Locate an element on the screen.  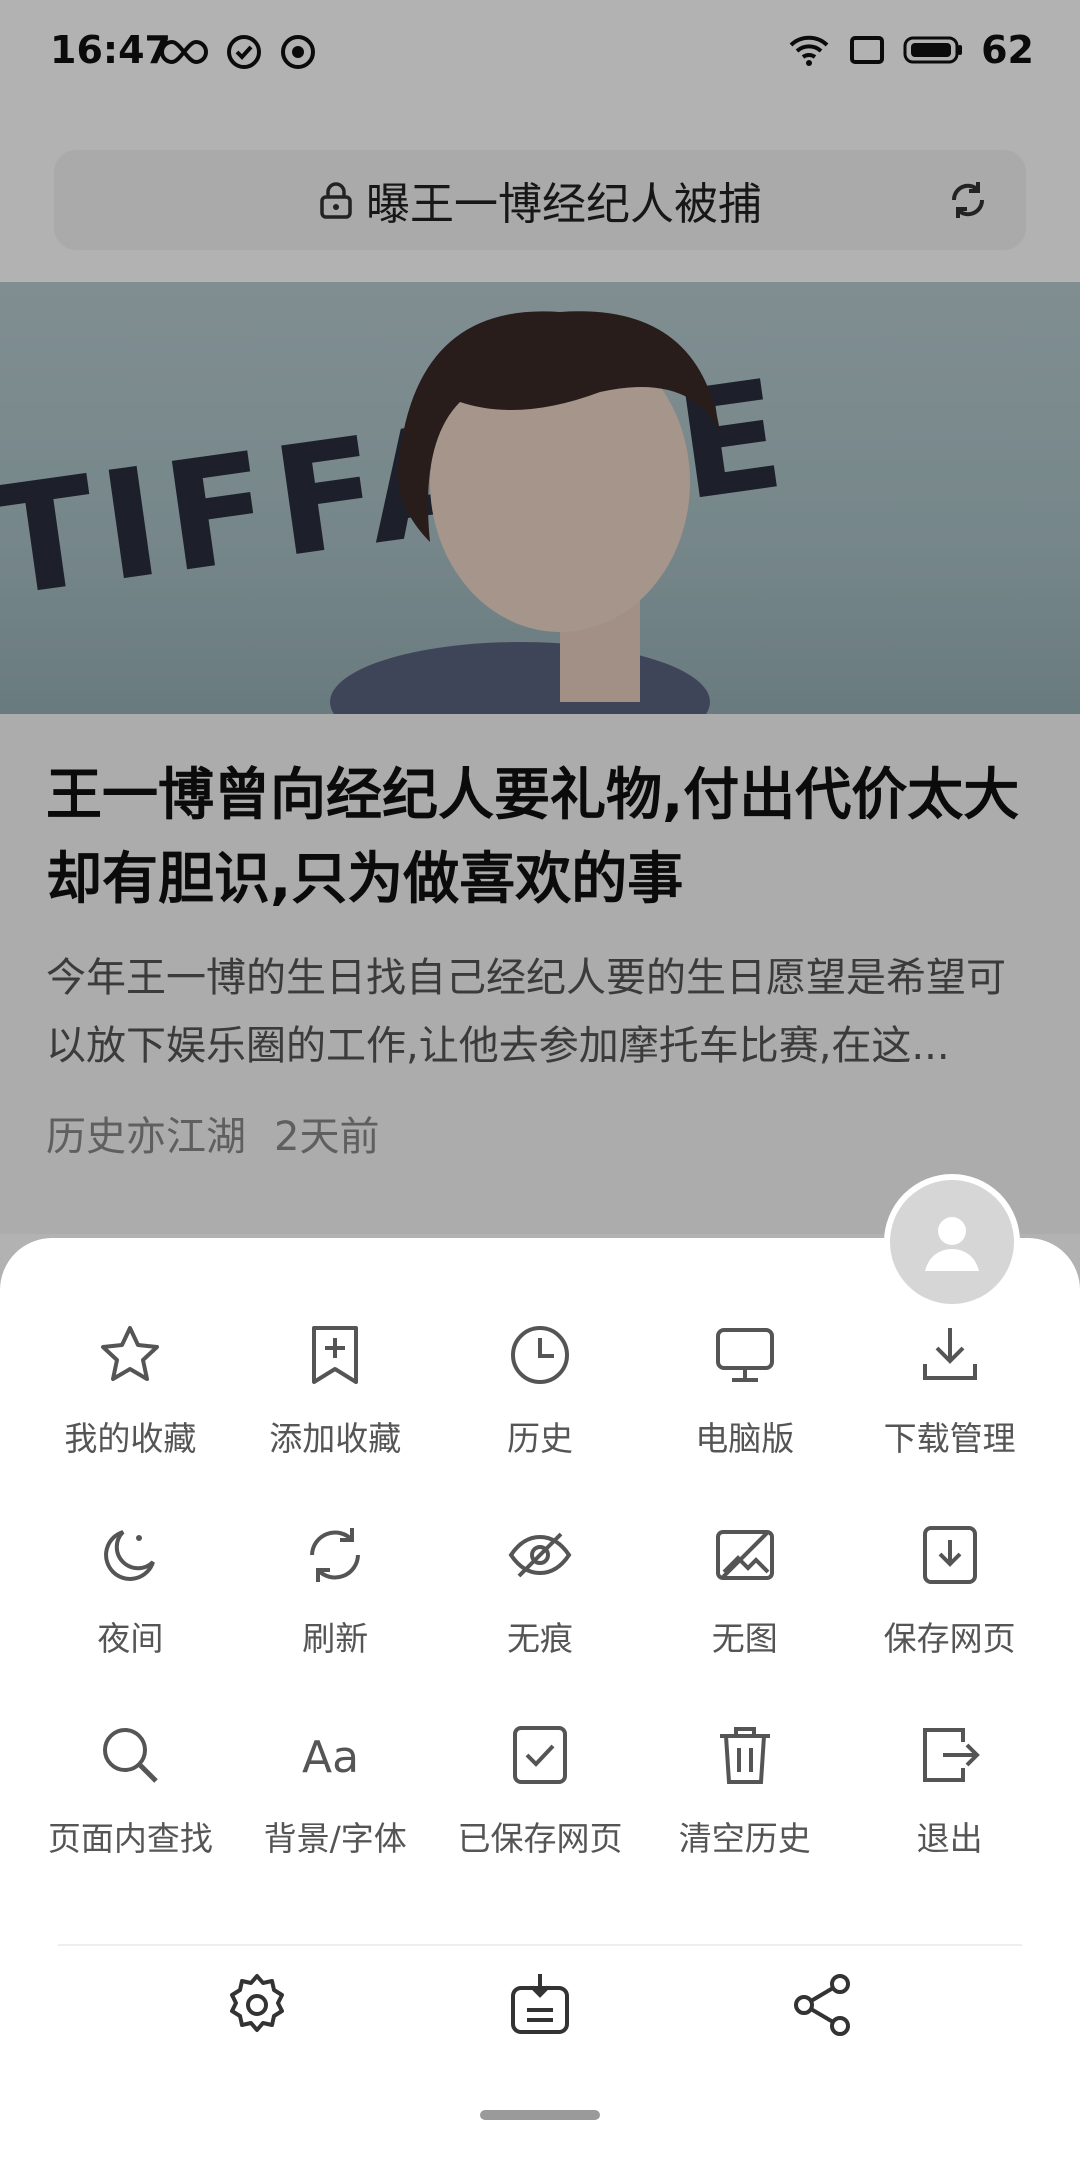
menu-item-exit: 退出 is located at coordinates (949, 1800).